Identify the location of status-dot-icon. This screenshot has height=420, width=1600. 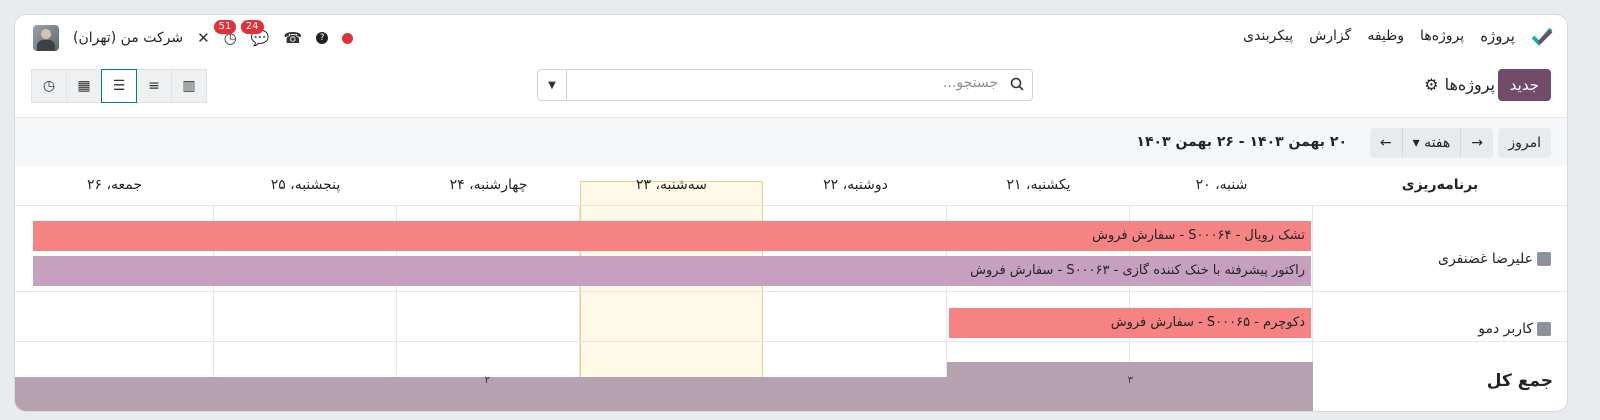
(348, 38).